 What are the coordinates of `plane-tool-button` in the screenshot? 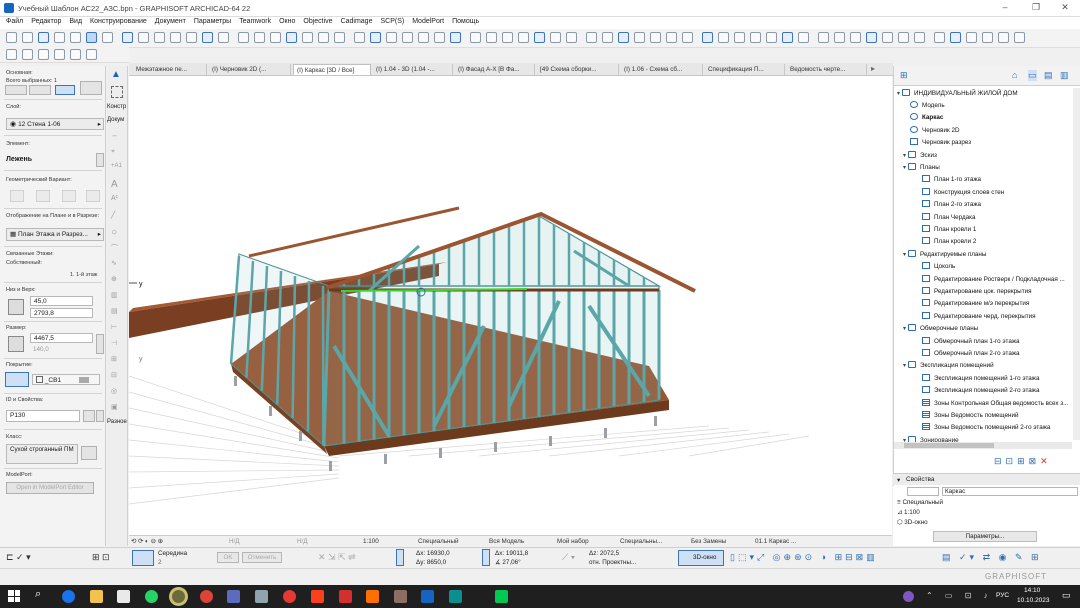 It's located at (1019, 37).